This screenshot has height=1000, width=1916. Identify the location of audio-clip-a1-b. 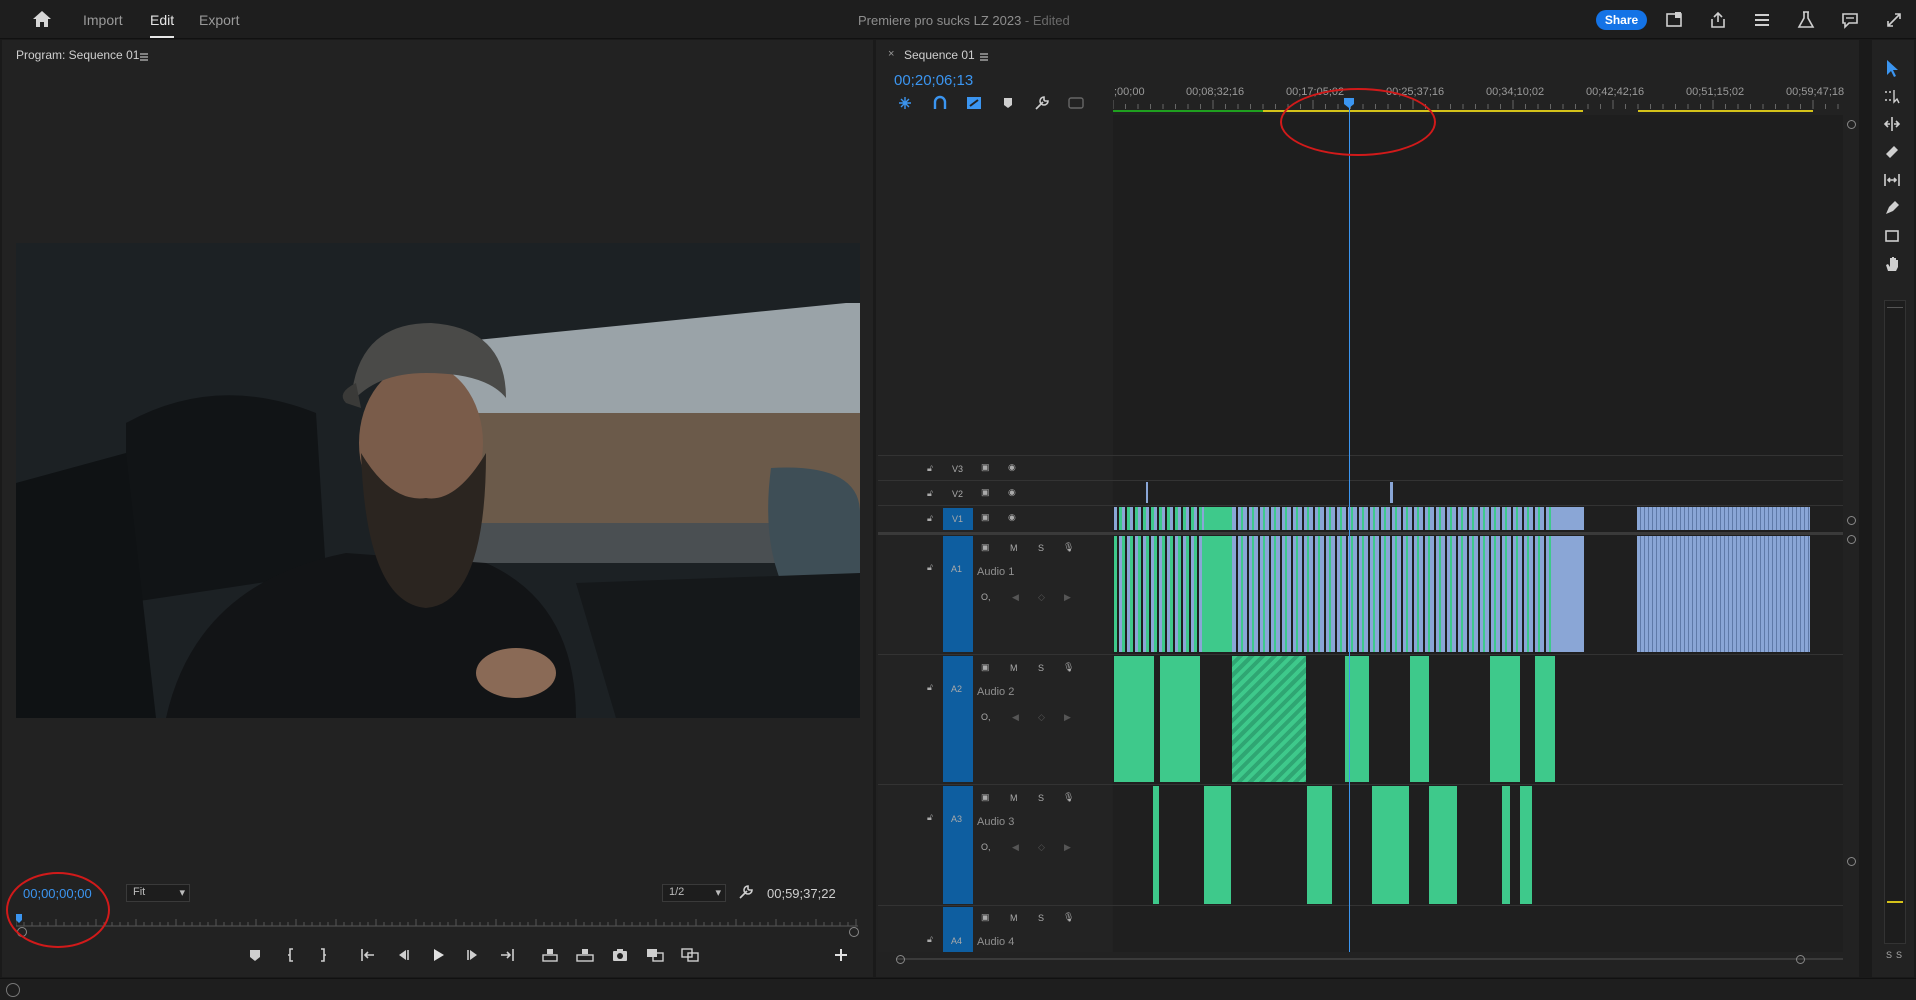
(1218, 594).